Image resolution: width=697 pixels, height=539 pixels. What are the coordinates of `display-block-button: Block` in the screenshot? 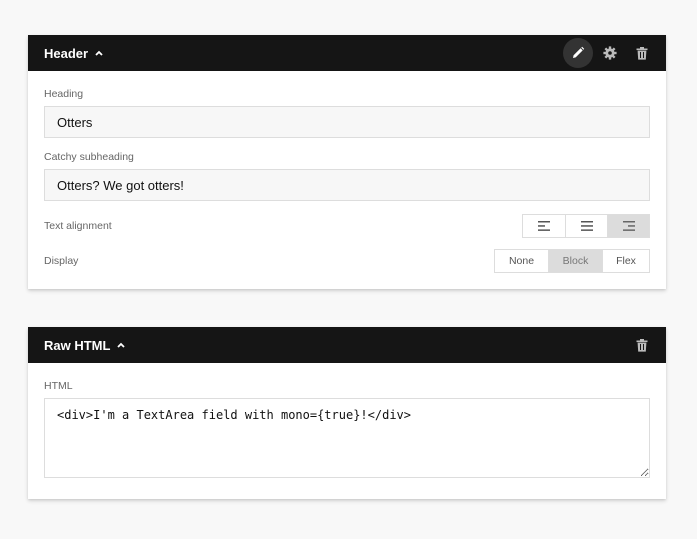 It's located at (575, 261).